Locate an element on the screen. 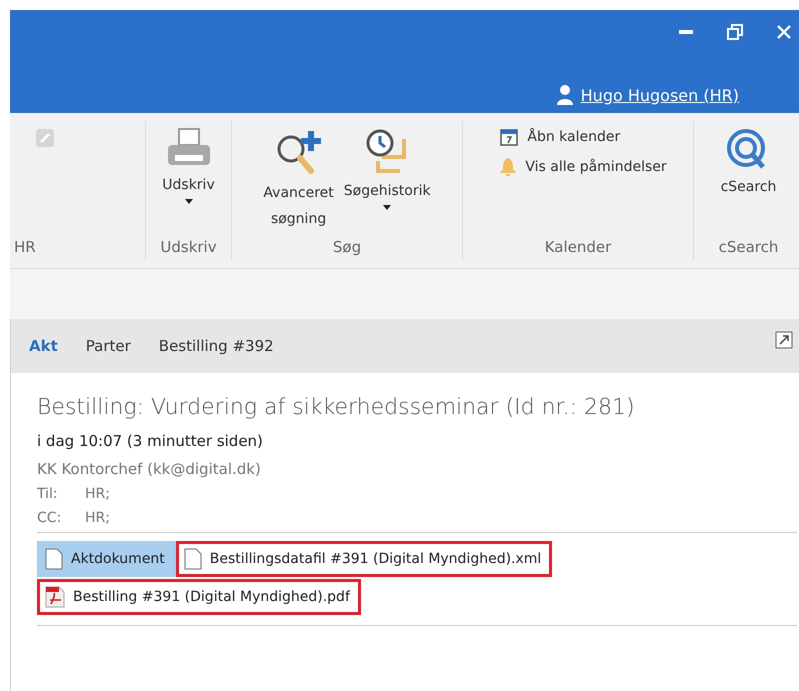 The height and width of the screenshot is (691, 799). restore-icon is located at coordinates (735, 32).